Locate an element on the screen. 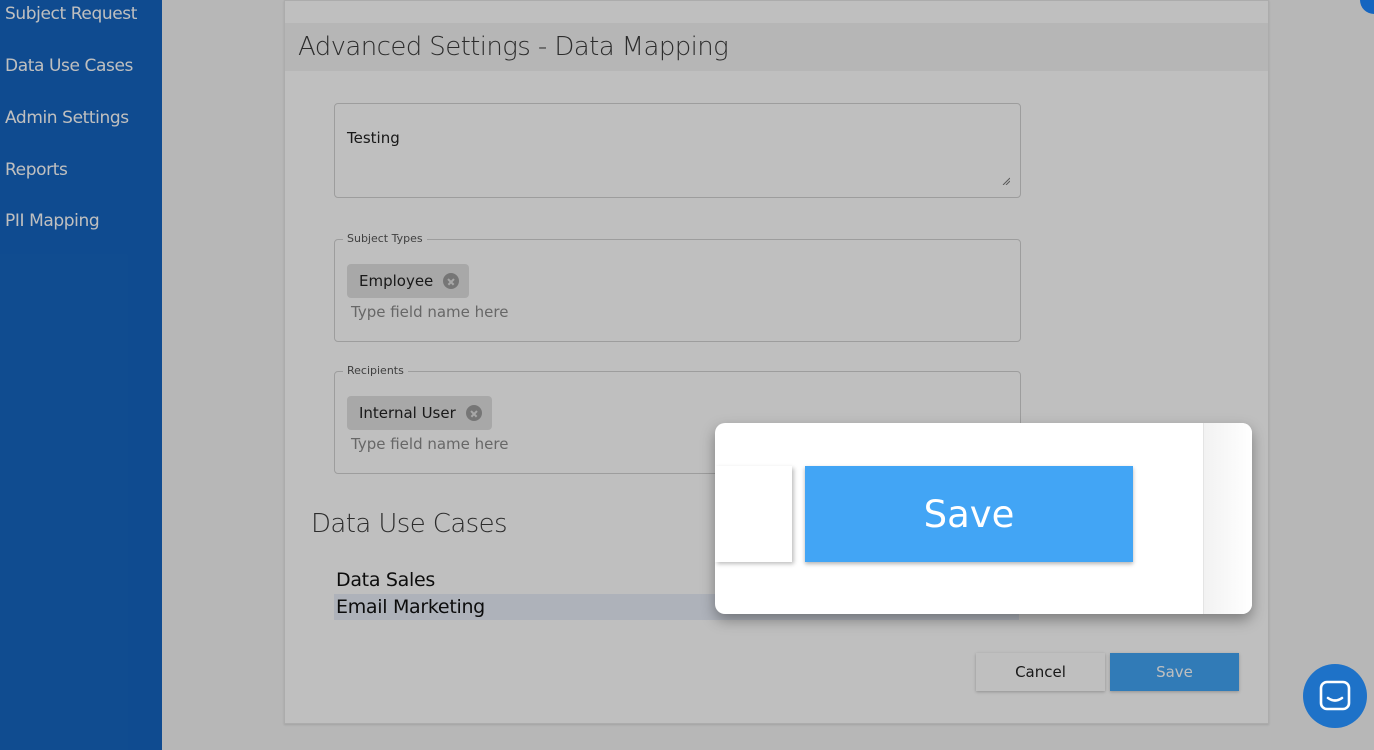  zoom-save-button: Save is located at coordinates (969, 514).